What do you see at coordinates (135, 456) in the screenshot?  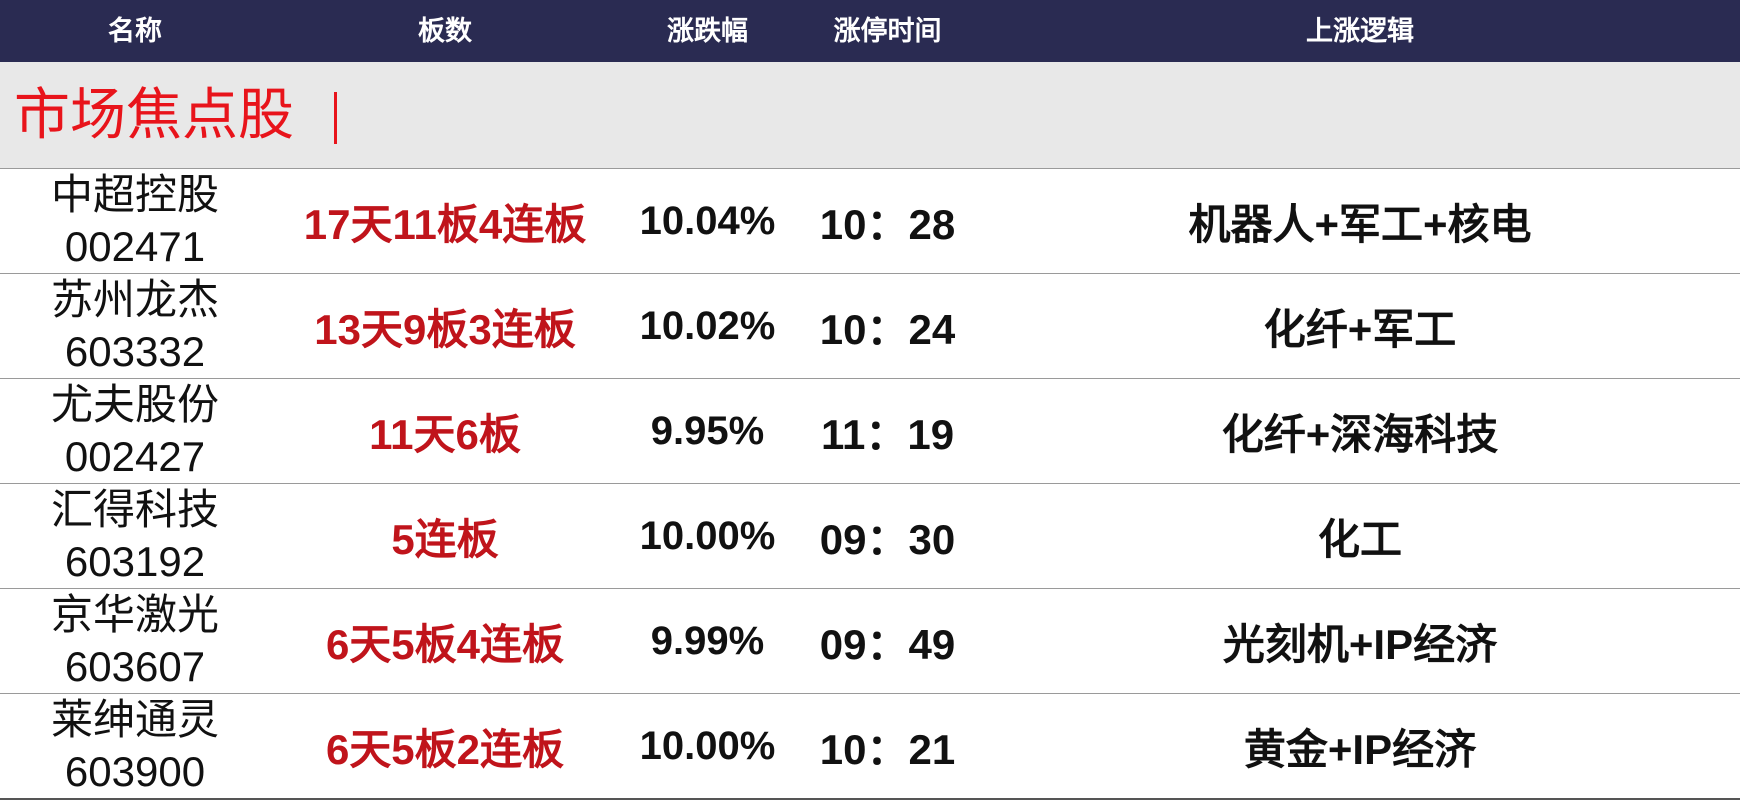 I see `stock-code: 002427` at bounding box center [135, 456].